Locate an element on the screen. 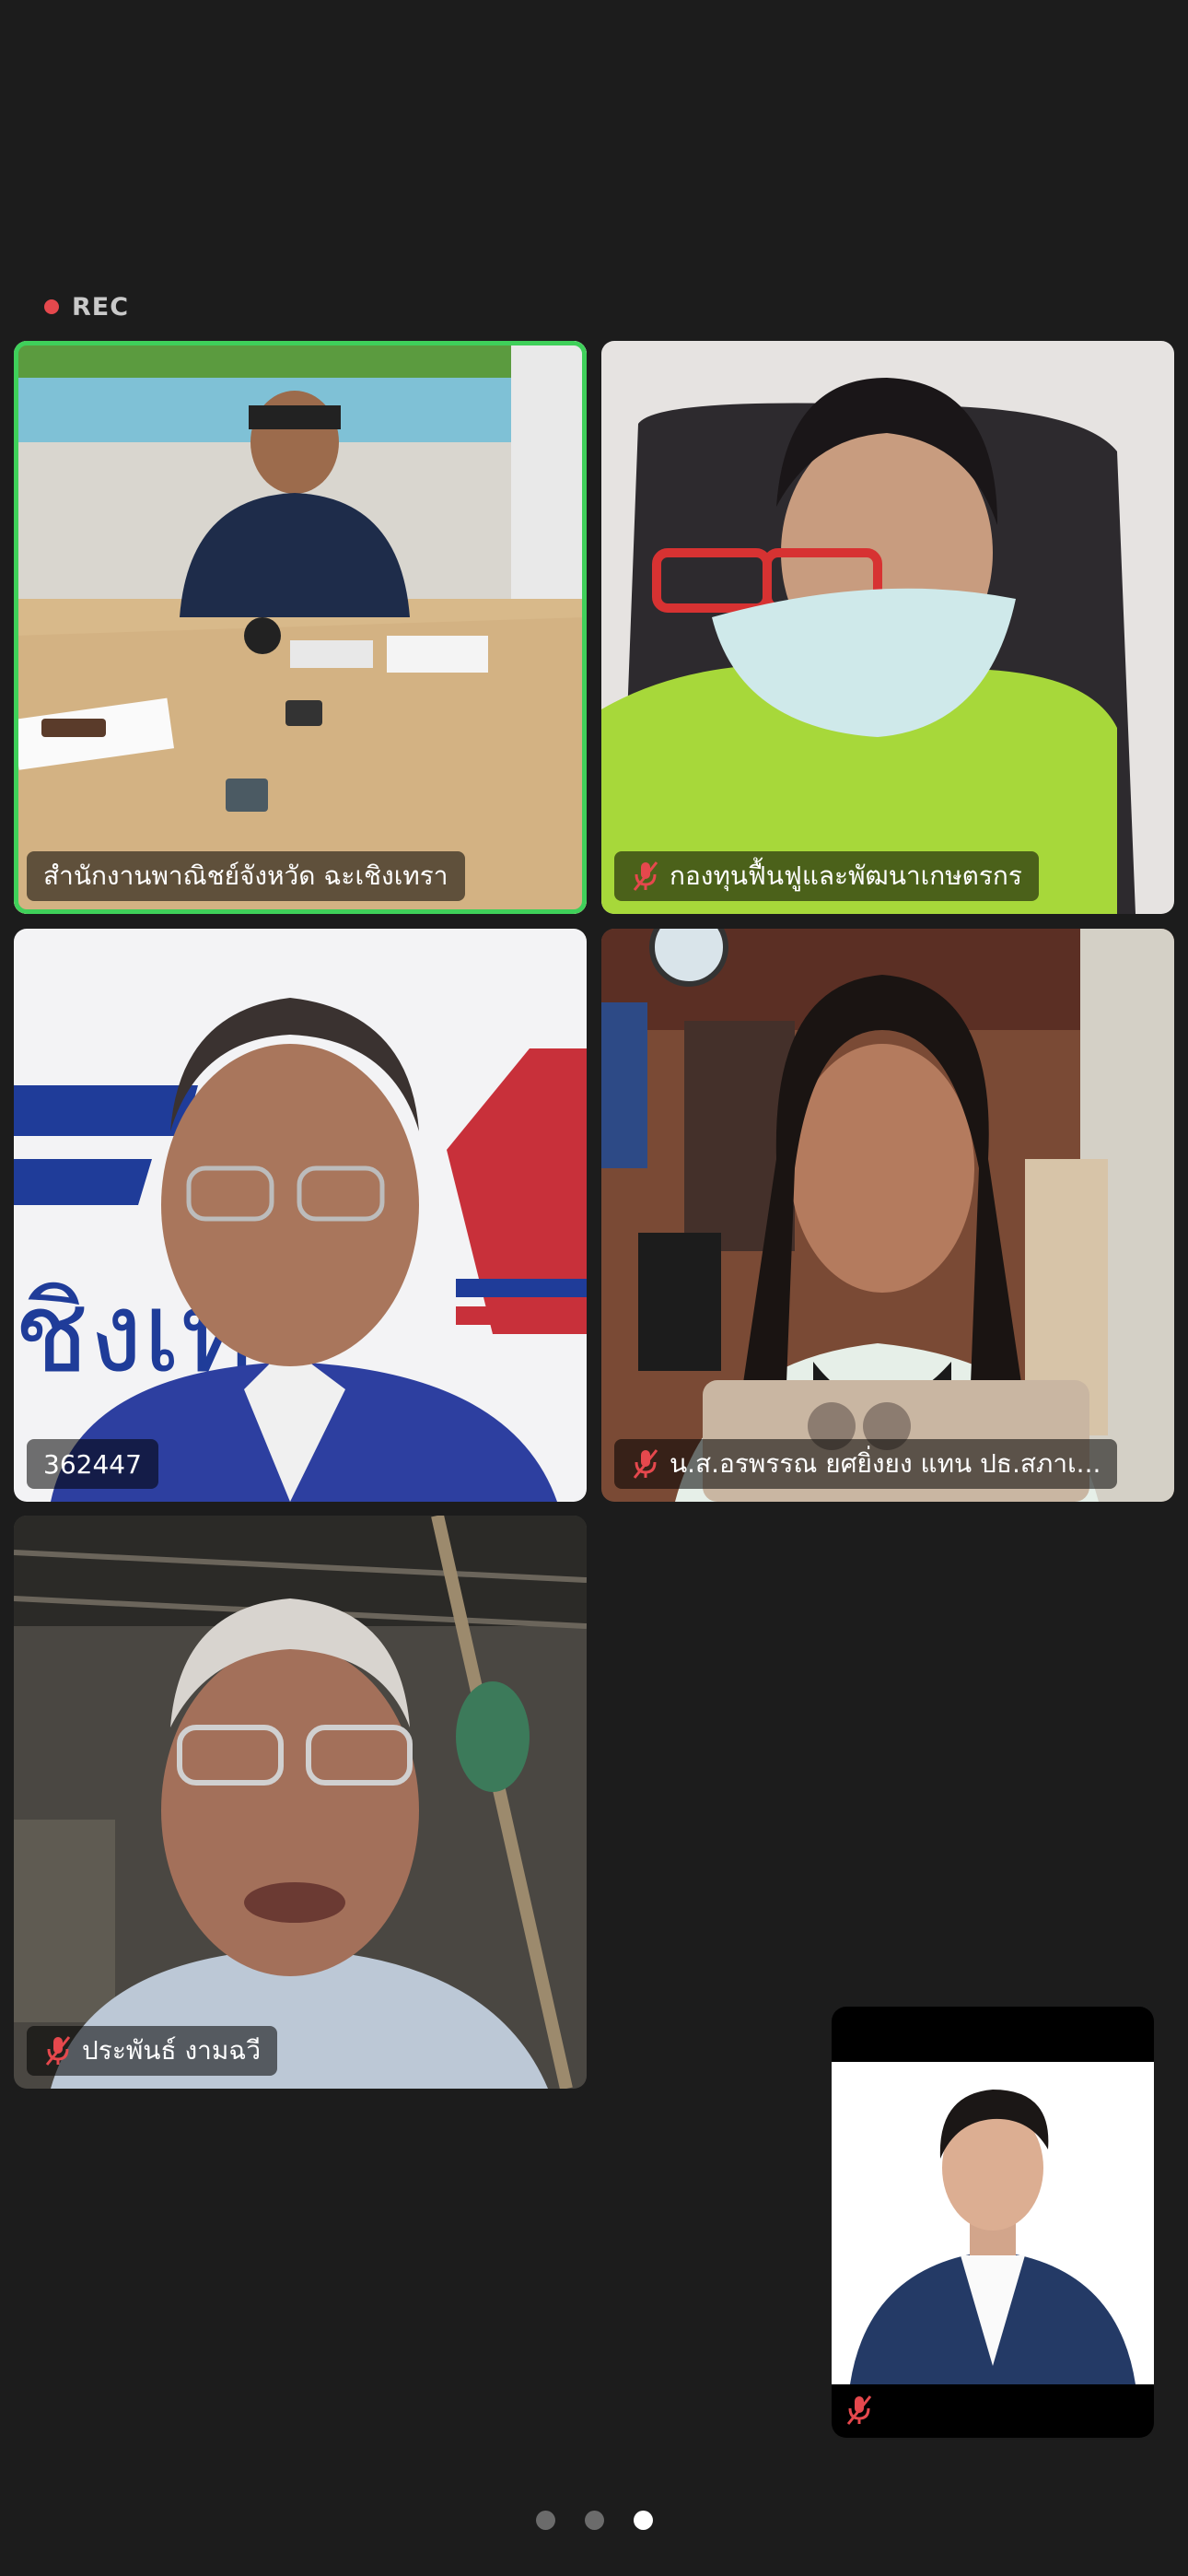 This screenshot has height=2576, width=1188. participant-tile-5: ประพันธ์ งามฉวี is located at coordinates (300, 1802).